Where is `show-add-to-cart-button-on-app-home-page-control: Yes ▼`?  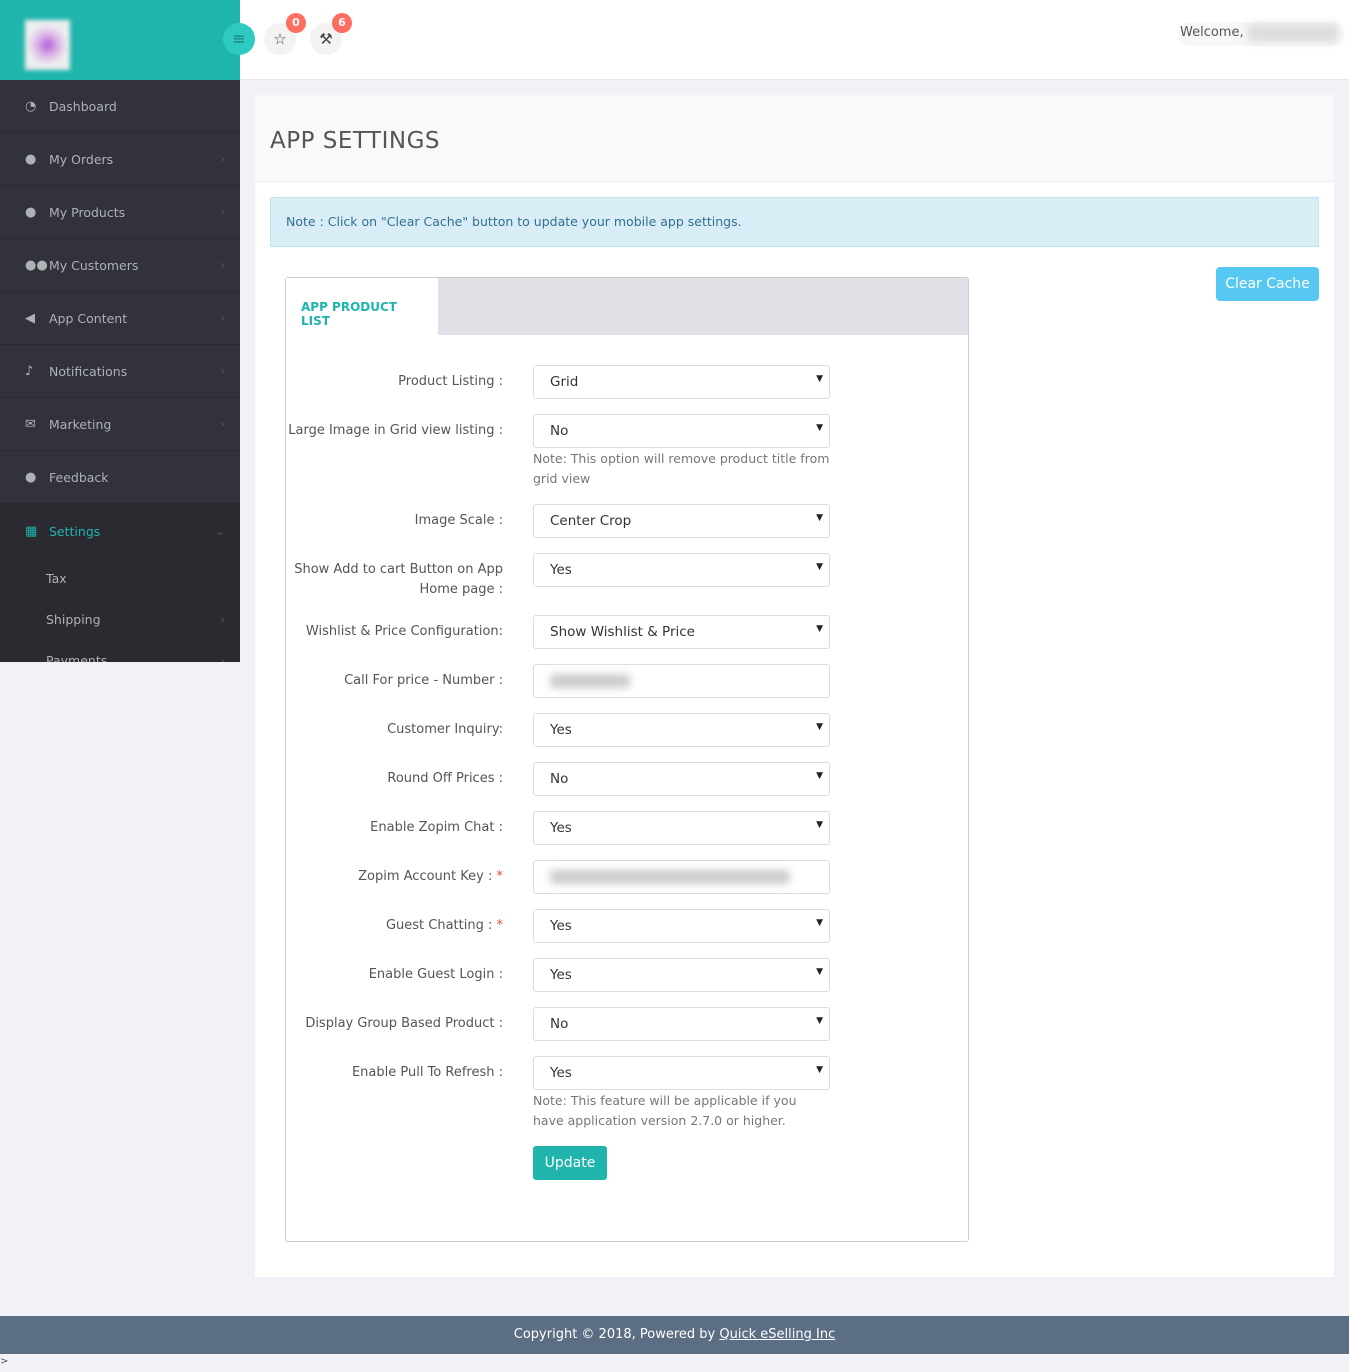 show-add-to-cart-button-on-app-home-page-control: Yes ▼ is located at coordinates (681, 576).